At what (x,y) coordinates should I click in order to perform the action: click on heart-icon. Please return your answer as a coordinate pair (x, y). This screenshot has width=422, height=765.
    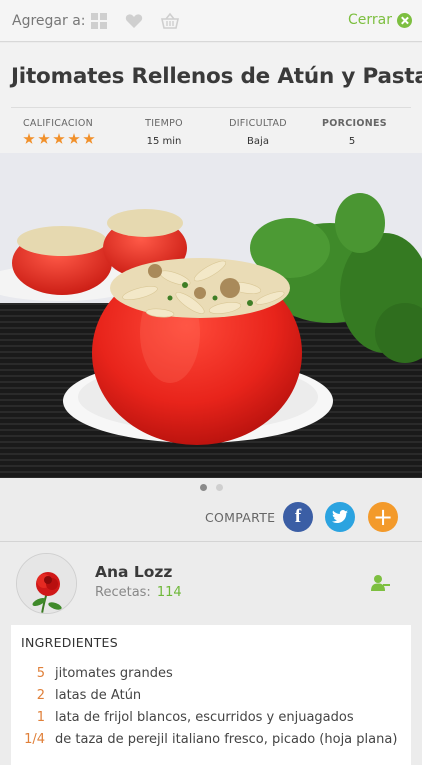
    Looking at the image, I should click on (134, 21).